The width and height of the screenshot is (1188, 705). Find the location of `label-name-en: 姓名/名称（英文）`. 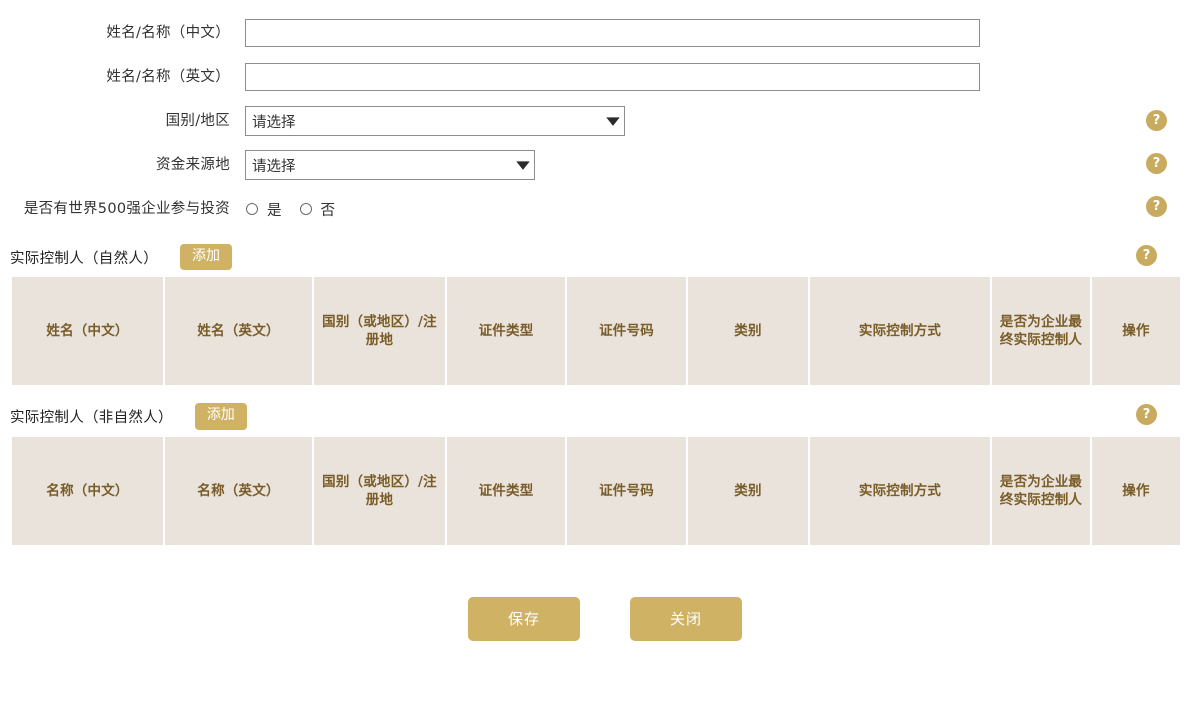

label-name-en: 姓名/名称（英文） is located at coordinates (168, 76).